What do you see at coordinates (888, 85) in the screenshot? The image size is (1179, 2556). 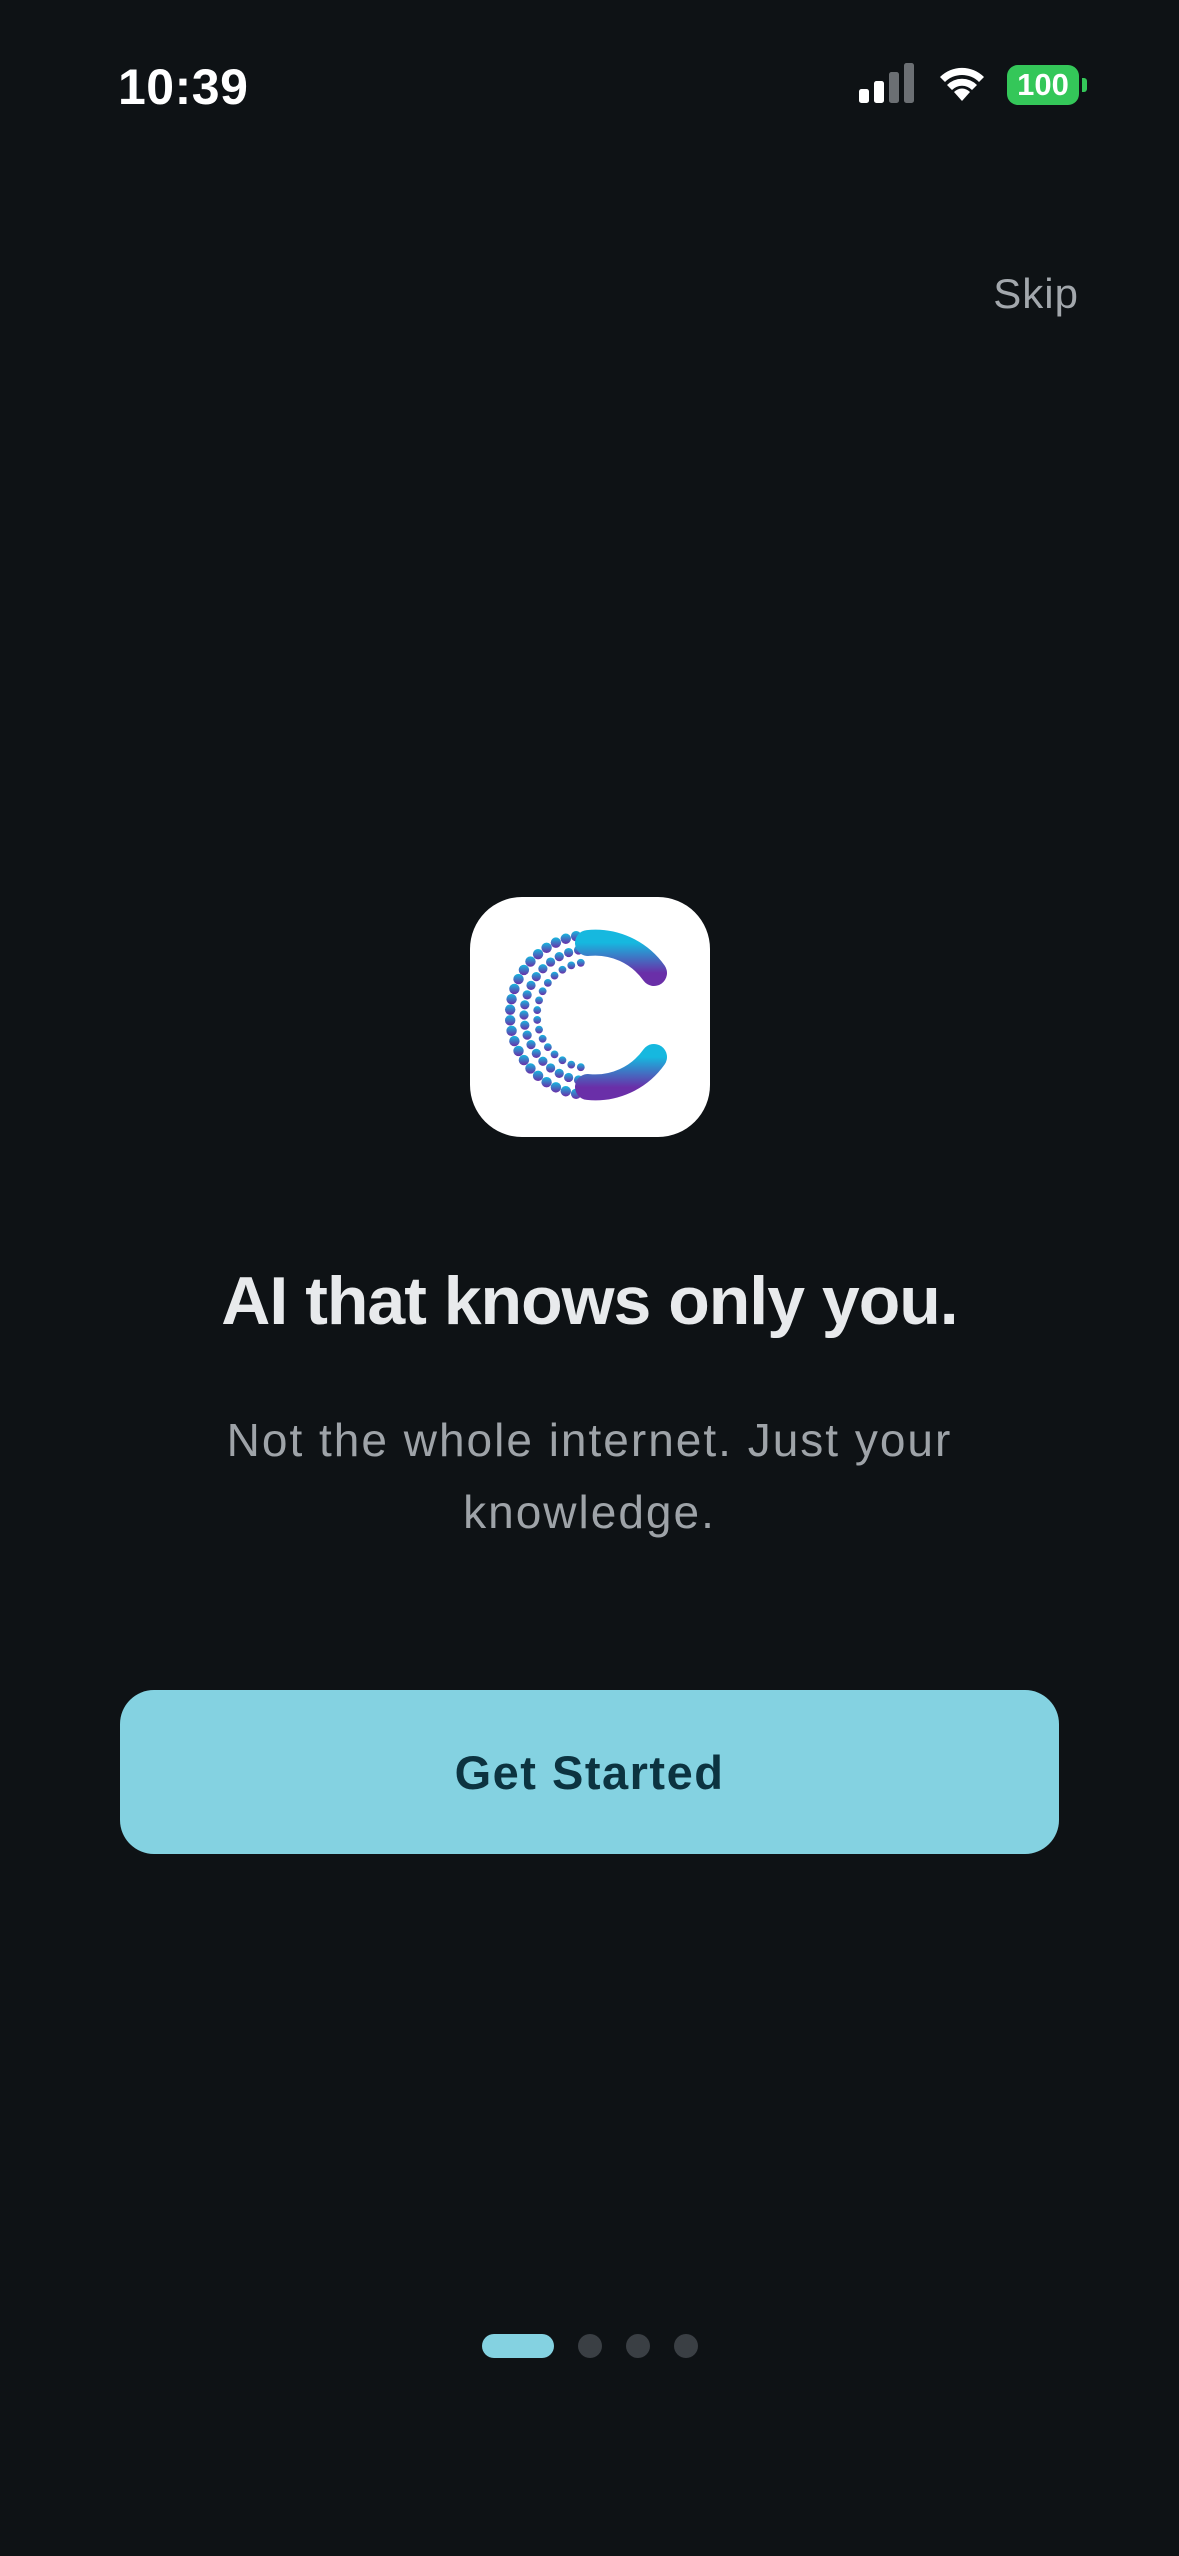 I see `cellular-signal-icon` at bounding box center [888, 85].